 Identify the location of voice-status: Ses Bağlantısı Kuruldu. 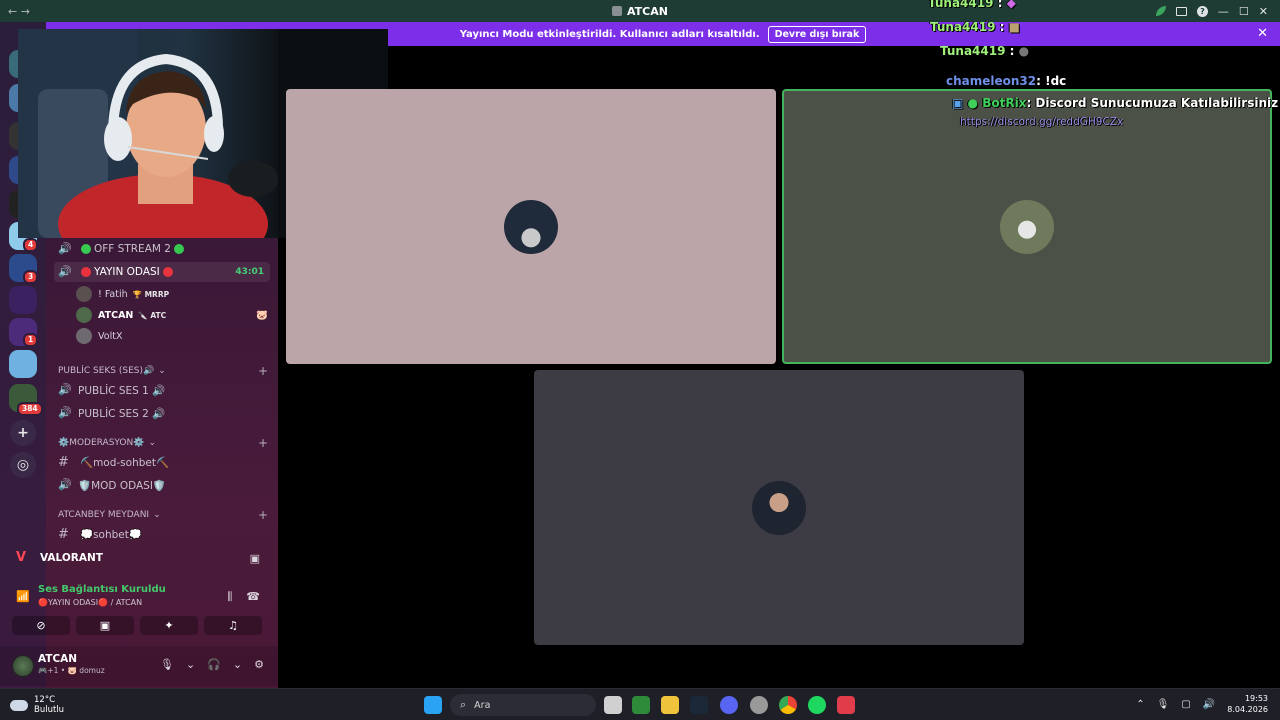
(102, 589).